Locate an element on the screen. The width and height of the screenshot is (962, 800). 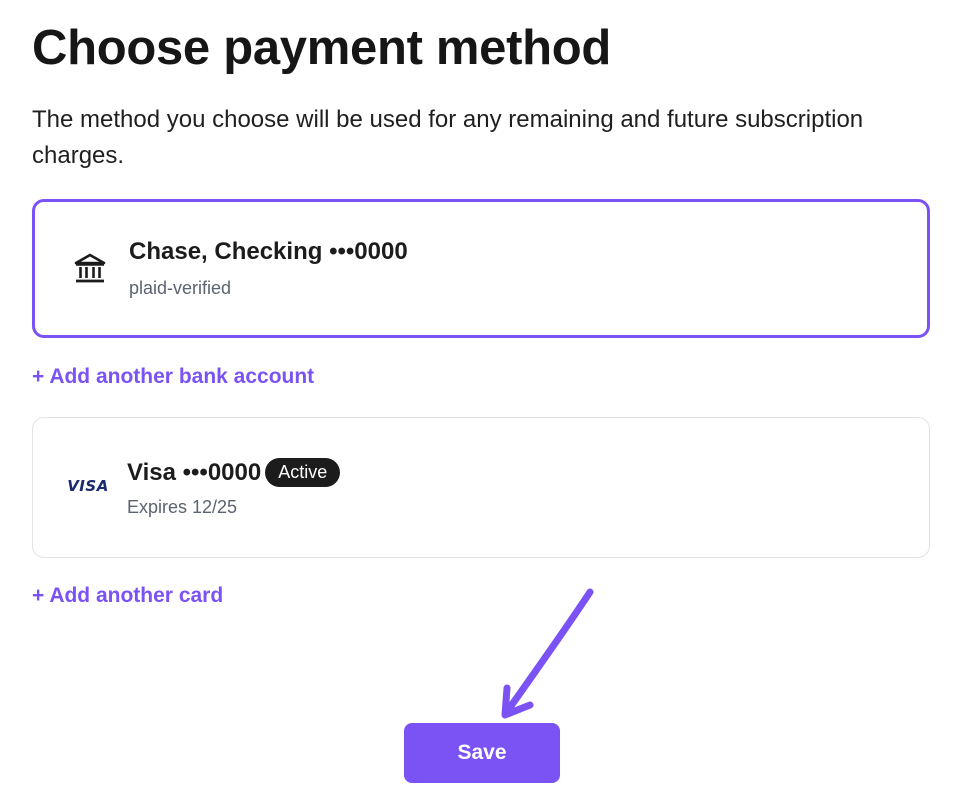
card-expiry: Expires 12/25 is located at coordinates (182, 507).